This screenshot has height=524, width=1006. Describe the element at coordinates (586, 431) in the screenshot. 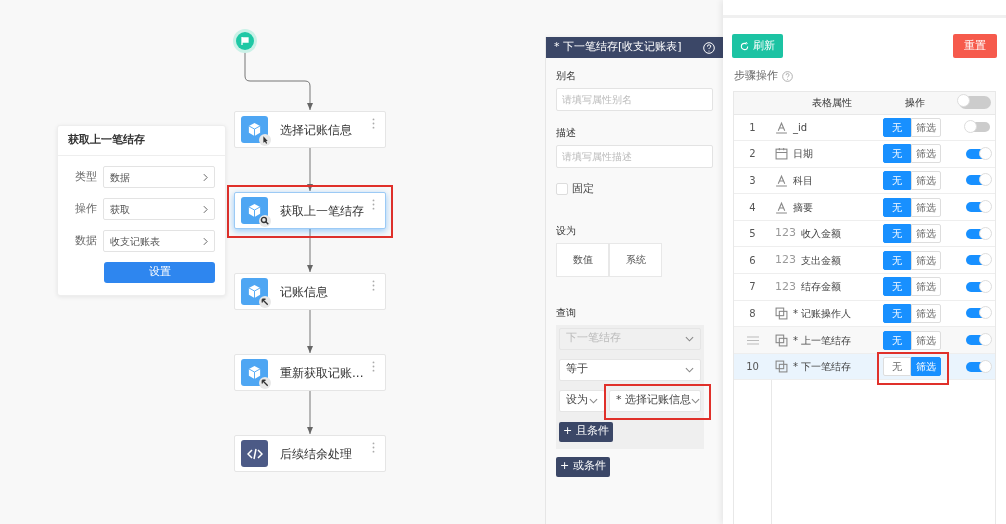

I see `add-and-condition-button: + 且条件` at that location.